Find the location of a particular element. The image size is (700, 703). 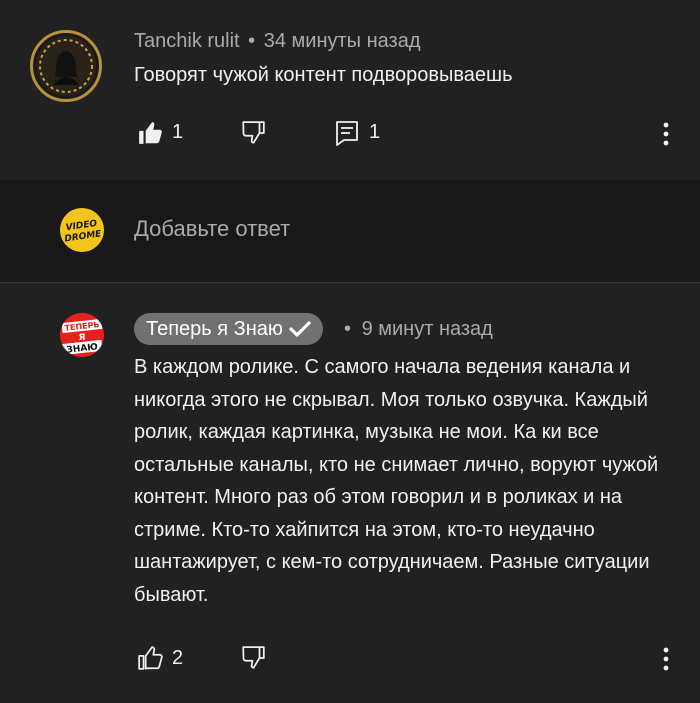

reply-count: 1 is located at coordinates (375, 132).